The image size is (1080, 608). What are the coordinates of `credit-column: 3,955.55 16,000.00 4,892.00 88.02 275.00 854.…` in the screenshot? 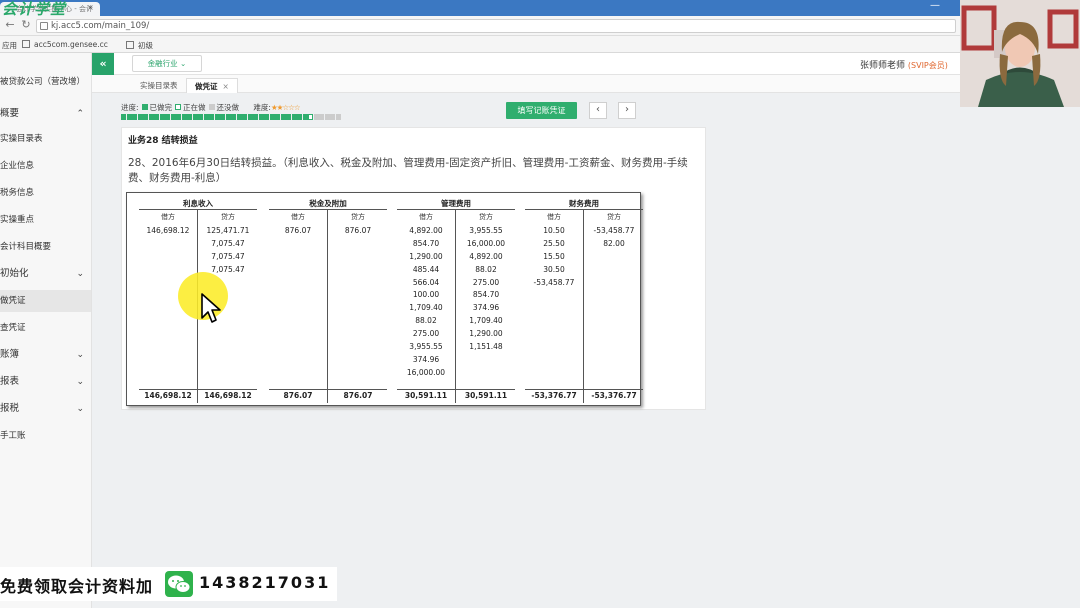 It's located at (486, 289).